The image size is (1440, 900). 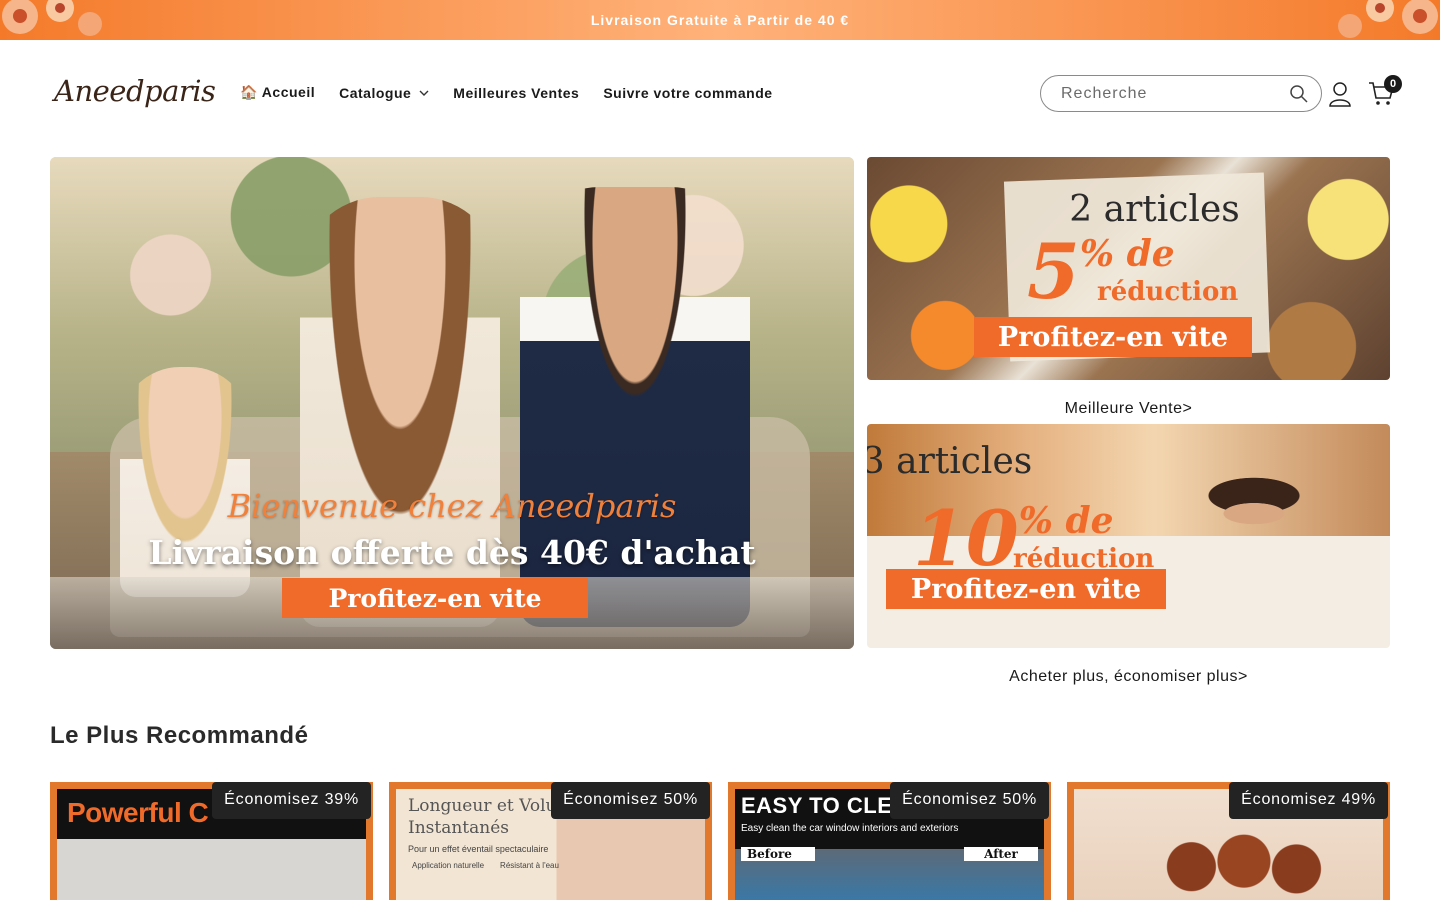 I want to click on best-seller-link: Meilleure Vente>, so click(x=1128, y=409).